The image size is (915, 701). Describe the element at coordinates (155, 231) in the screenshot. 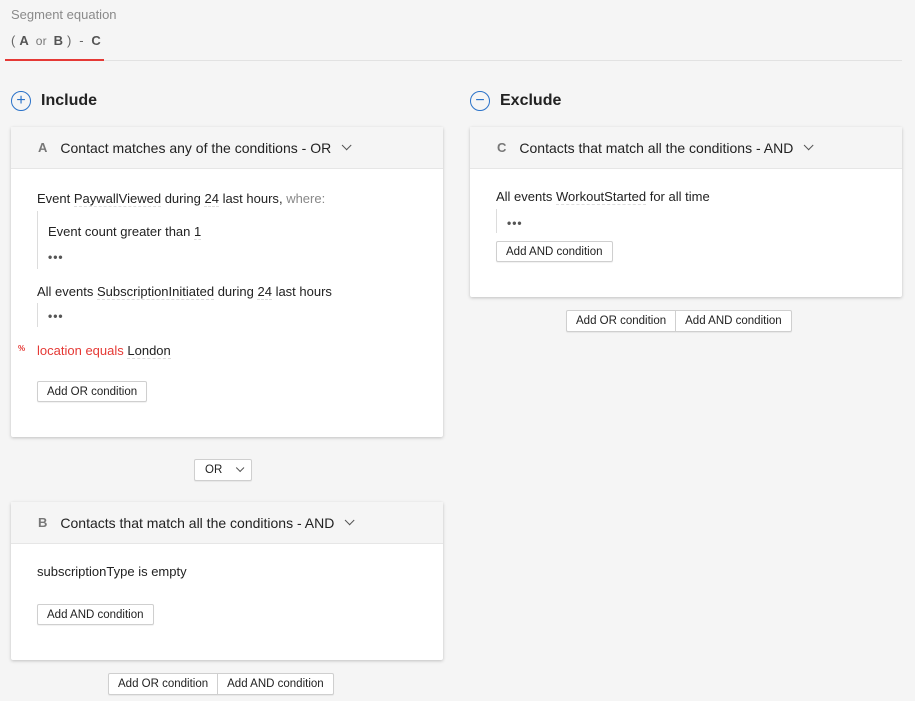

I see `sub-operator: greater than` at that location.